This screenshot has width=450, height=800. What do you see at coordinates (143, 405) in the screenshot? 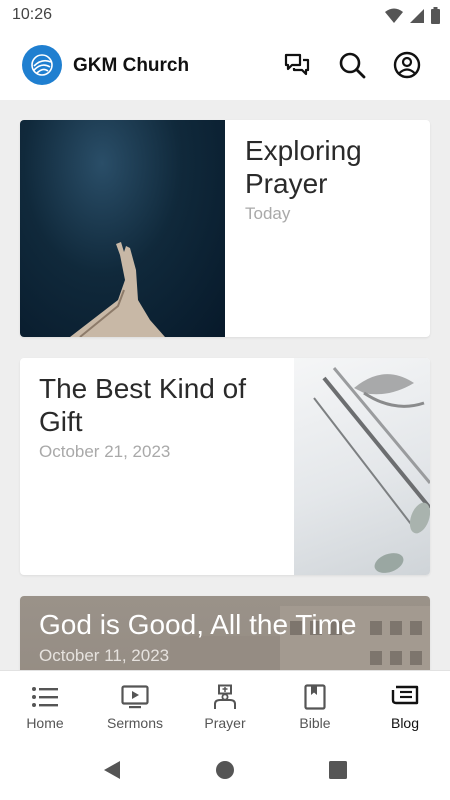
I see `post-title: The Best Kind of Gift` at bounding box center [143, 405].